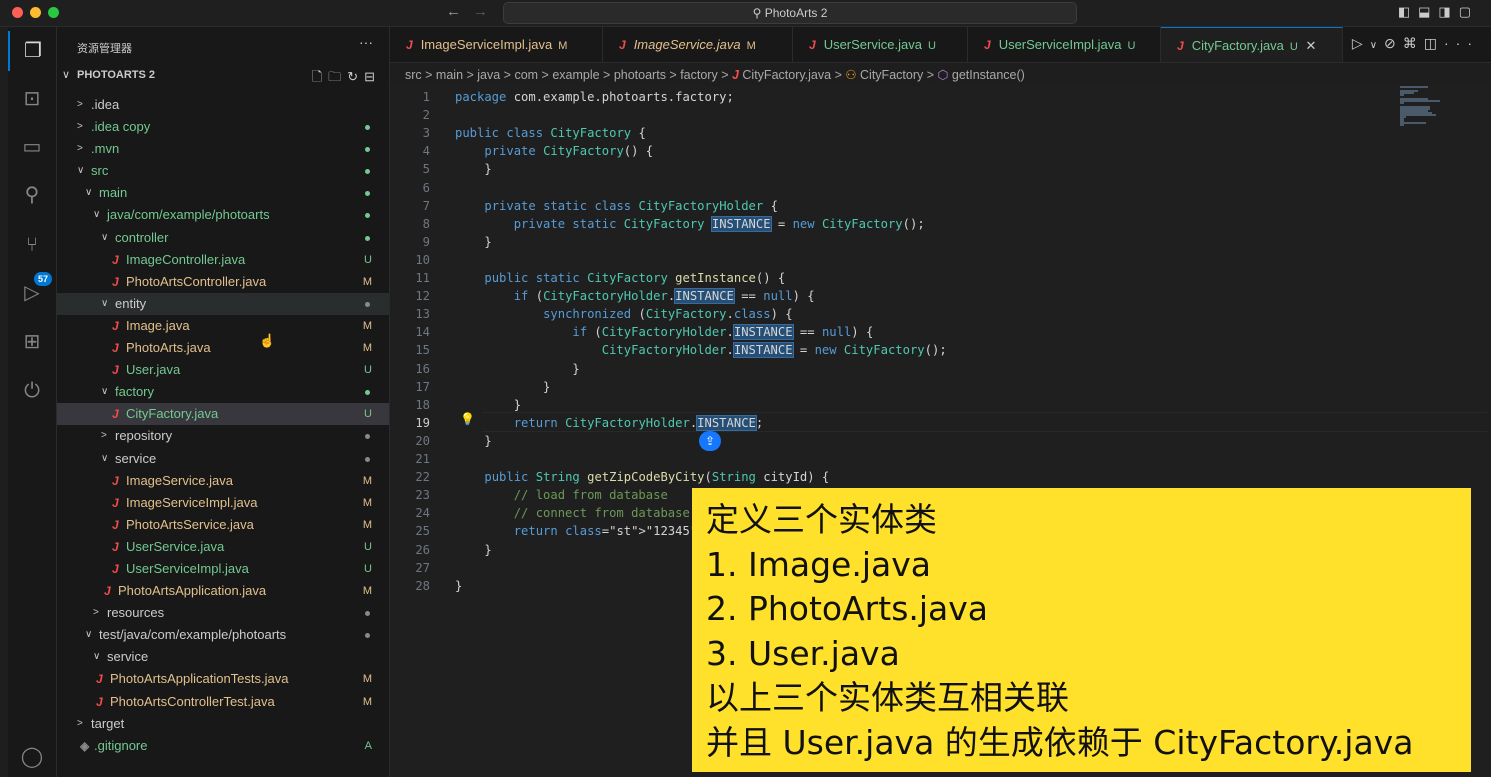 This screenshot has height=777, width=1491. Describe the element at coordinates (223, 746) in the screenshot. I see `tree-file-item: ◈ .gitignore A` at that location.